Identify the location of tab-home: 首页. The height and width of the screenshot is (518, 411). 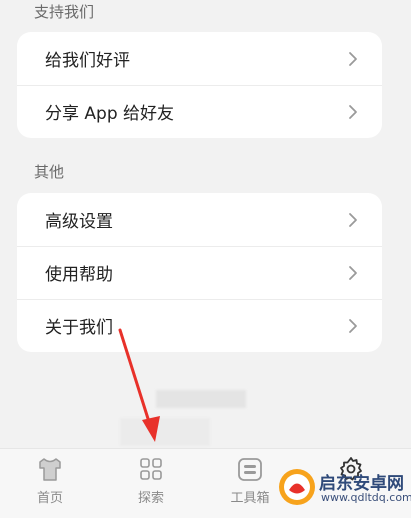
(50, 483).